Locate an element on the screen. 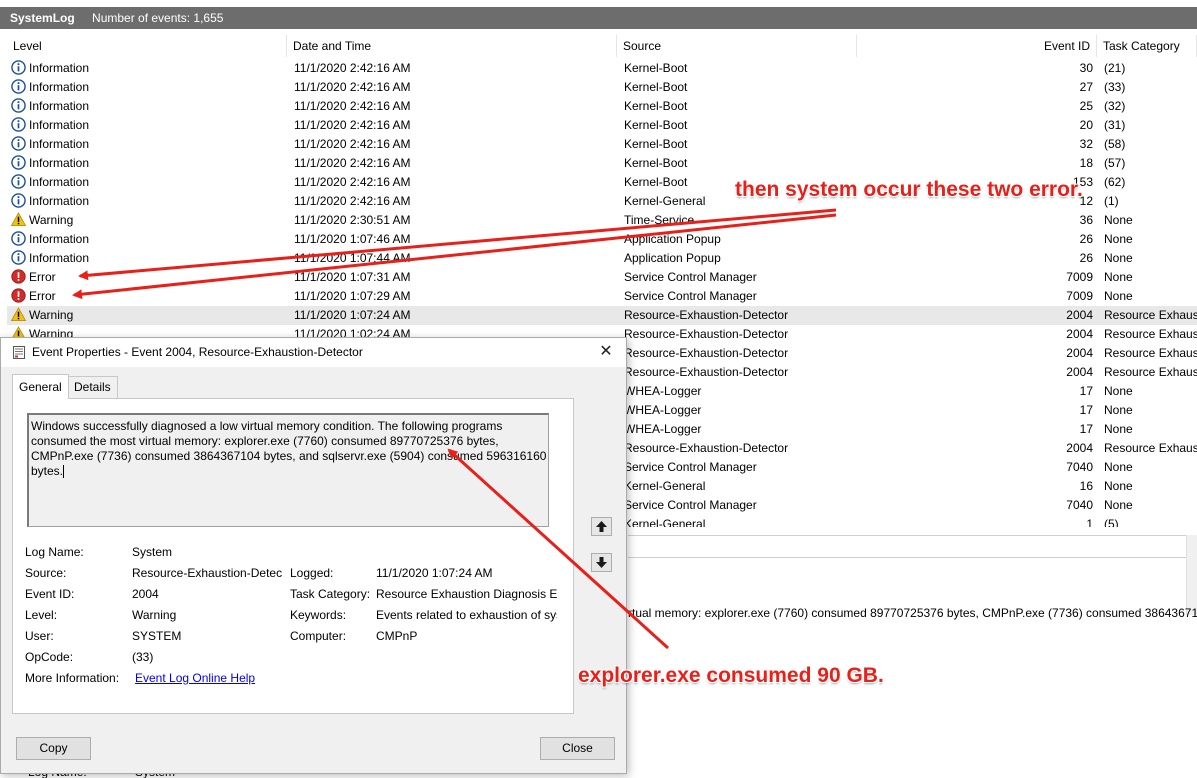 Image resolution: width=1197 pixels, height=778 pixels. event-task-category: Resource Exhaustion Diagnosis Events is located at coordinates (1150, 315).